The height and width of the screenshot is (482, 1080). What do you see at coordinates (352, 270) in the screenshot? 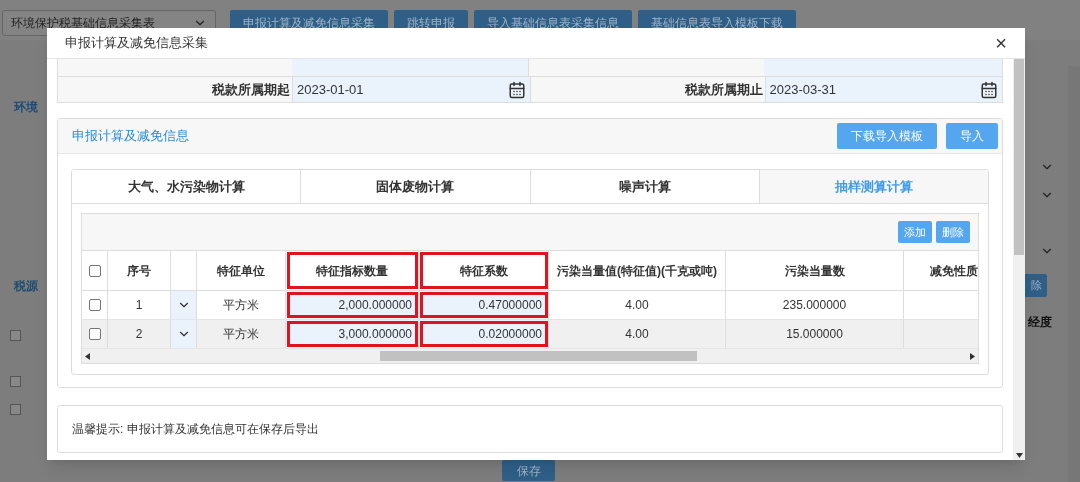
I see `column-header: 特征指标数量` at bounding box center [352, 270].